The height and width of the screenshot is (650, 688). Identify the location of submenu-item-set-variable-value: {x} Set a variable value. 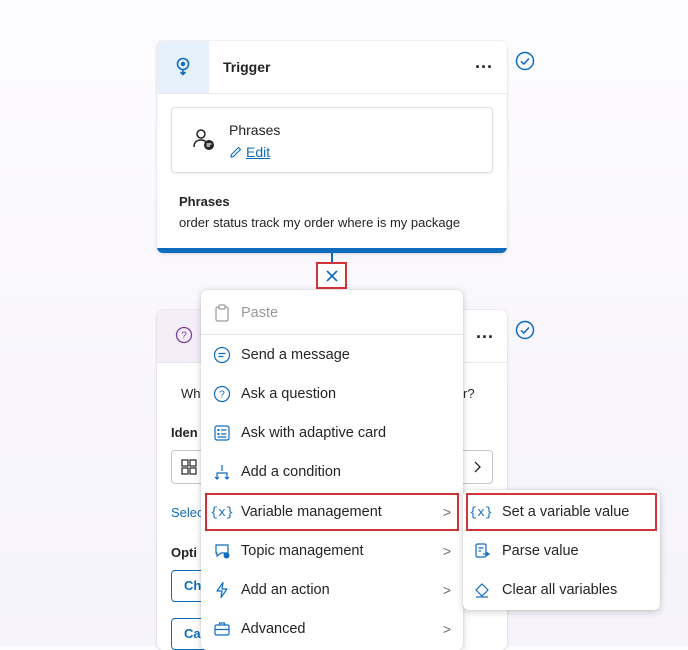
(561, 512).